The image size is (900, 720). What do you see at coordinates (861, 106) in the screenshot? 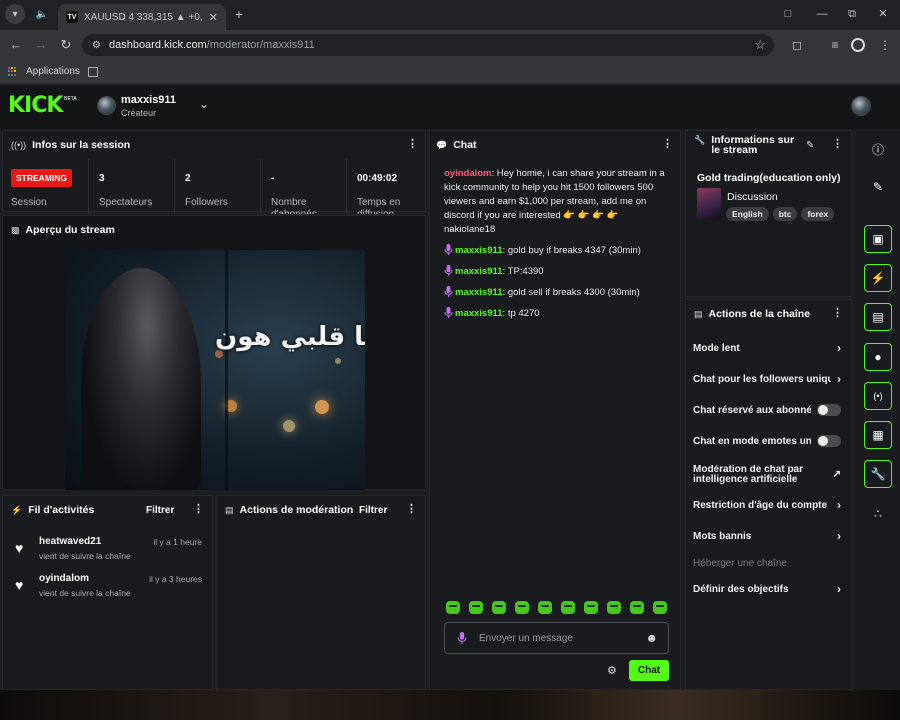
I see `user-avatar` at bounding box center [861, 106].